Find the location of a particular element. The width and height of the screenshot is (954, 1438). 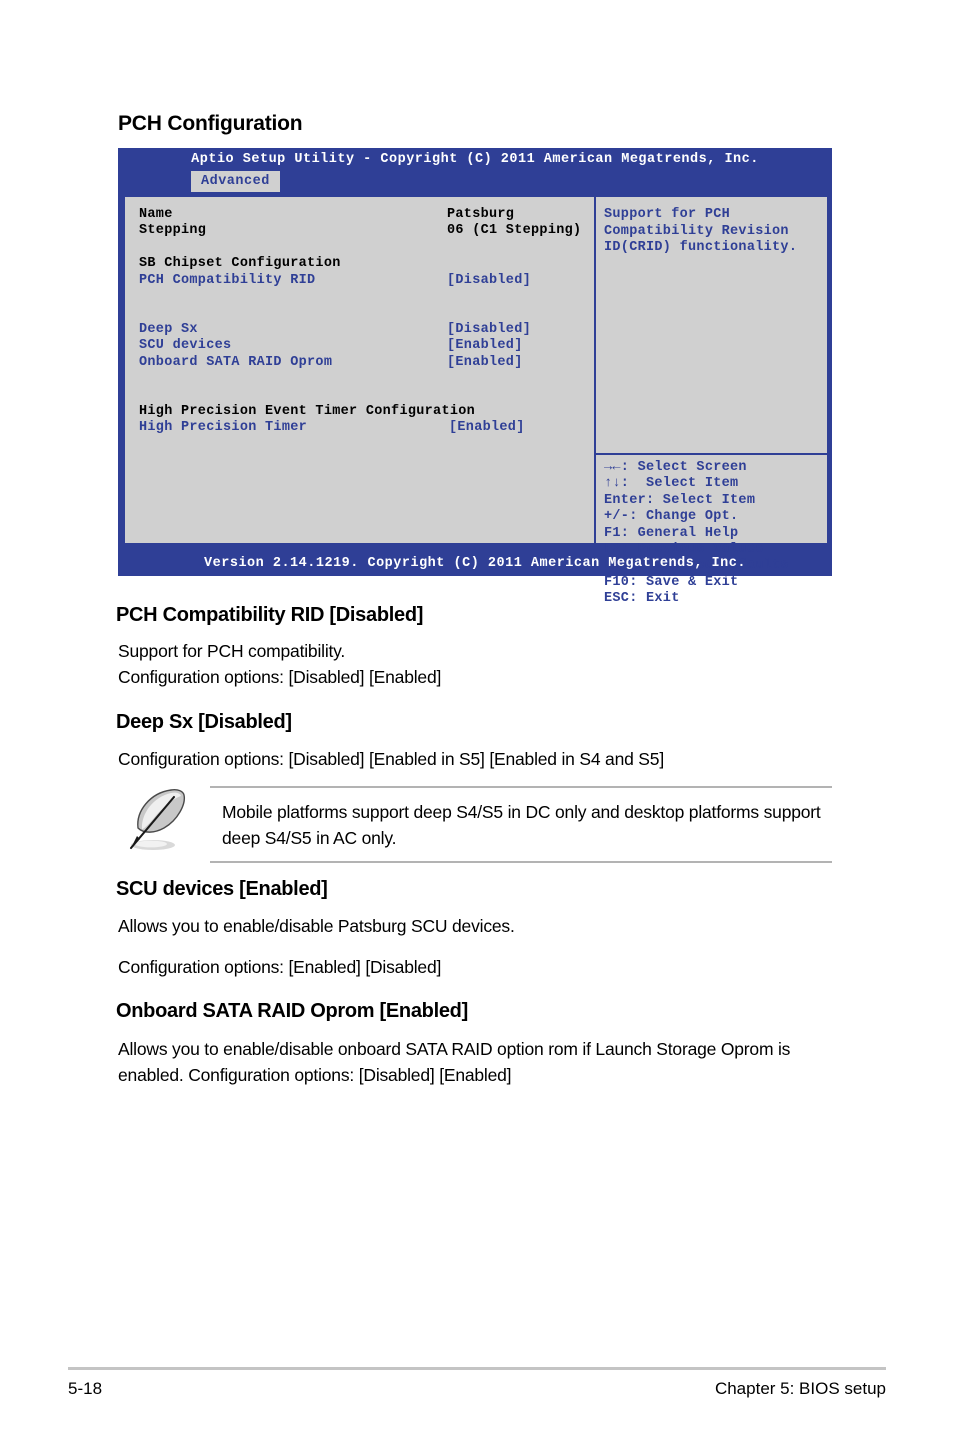

bios-setting-row: Deep Sx [Disabled] is located at coordinates (364, 330).